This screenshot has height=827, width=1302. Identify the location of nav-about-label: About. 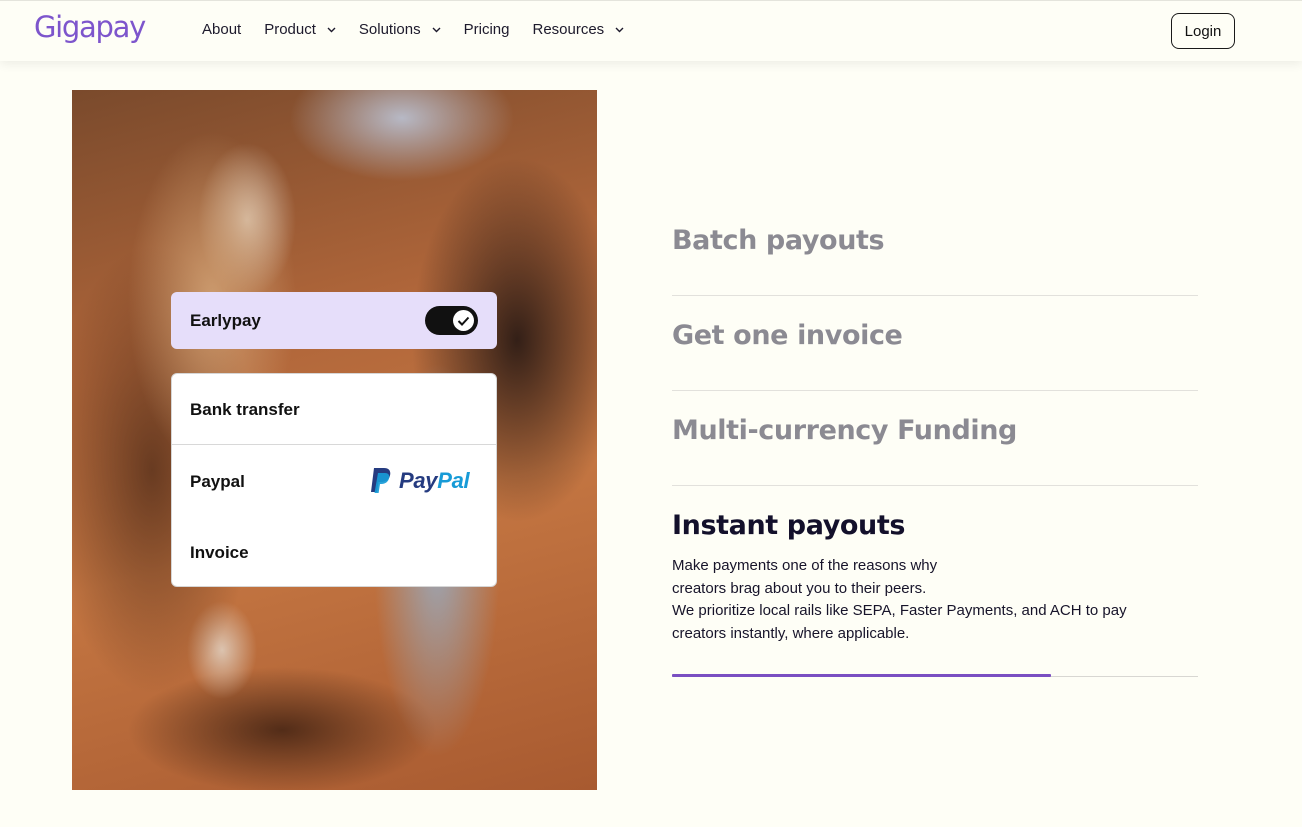
(222, 29).